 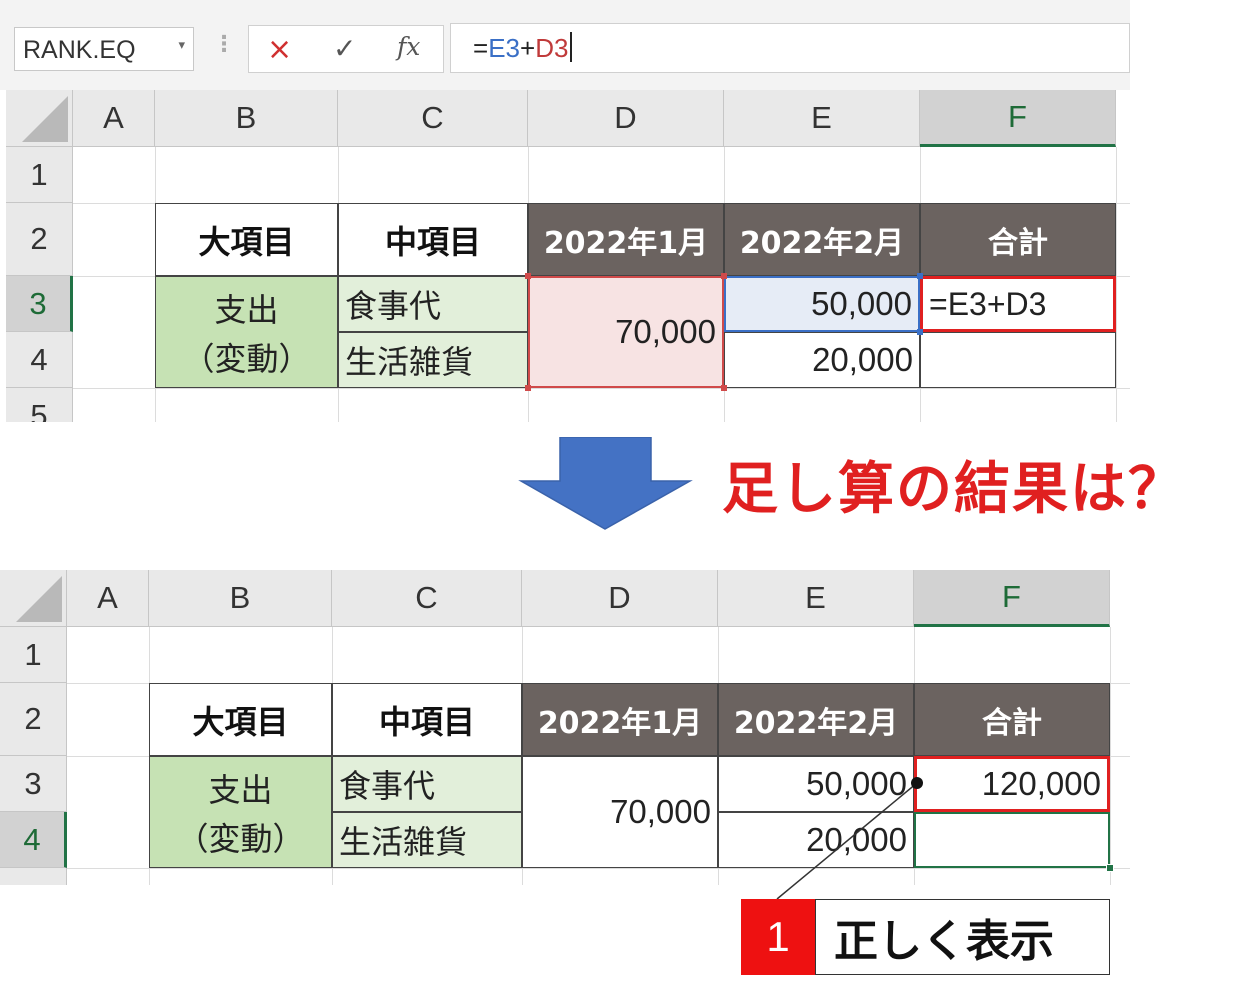 What do you see at coordinates (1018, 360) in the screenshot?
I see `total-empty-cell` at bounding box center [1018, 360].